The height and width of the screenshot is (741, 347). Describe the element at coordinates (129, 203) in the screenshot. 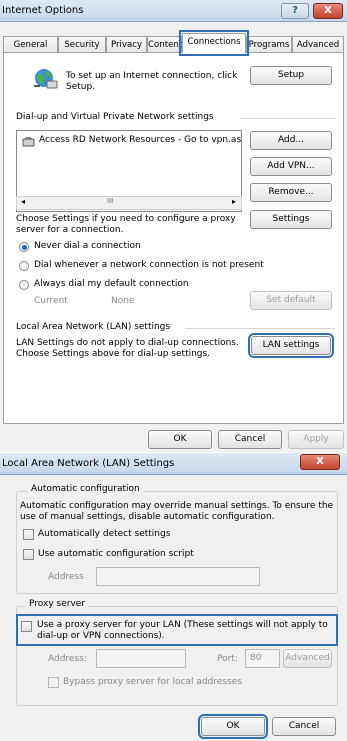

I see `horizontal-scrollbar: ◂ III ▸` at that location.